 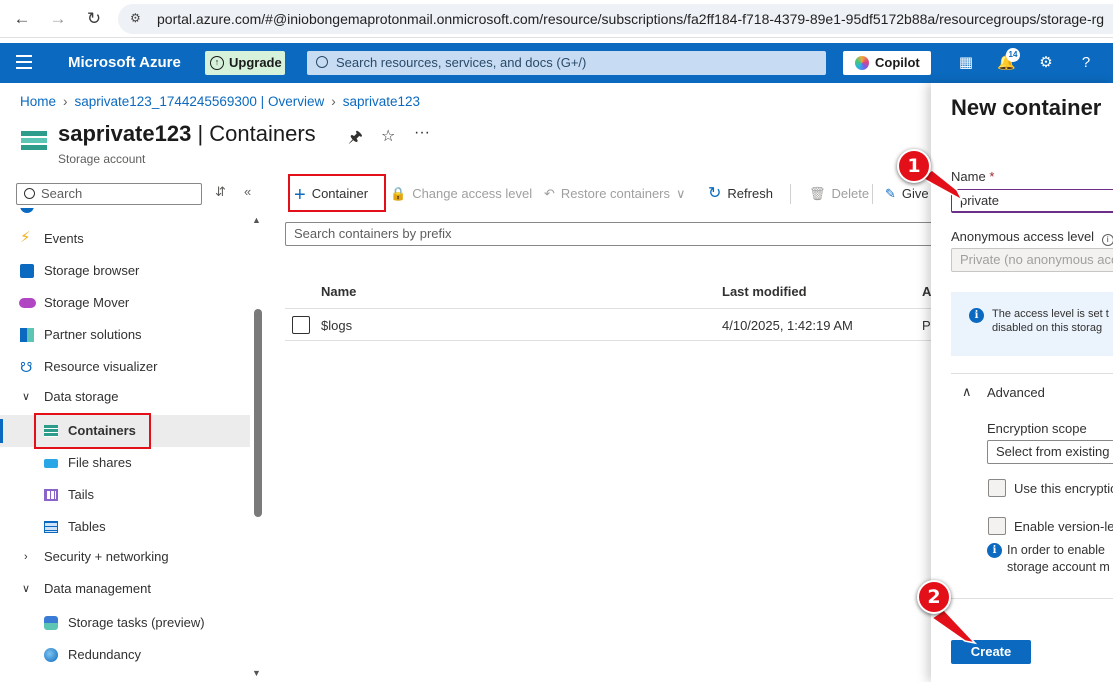 I want to click on arrow-2-icon, so click(x=954, y=627).